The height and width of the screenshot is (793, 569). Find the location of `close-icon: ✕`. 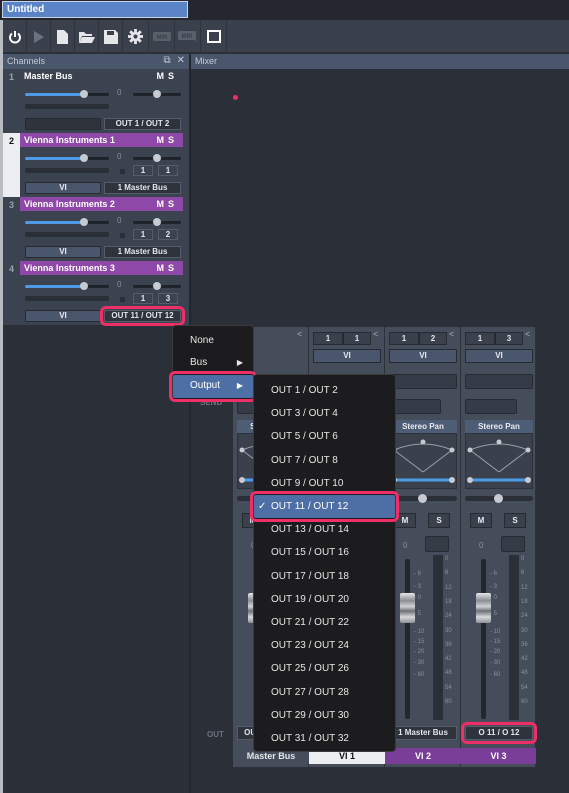

close-icon: ✕ is located at coordinates (181, 60).